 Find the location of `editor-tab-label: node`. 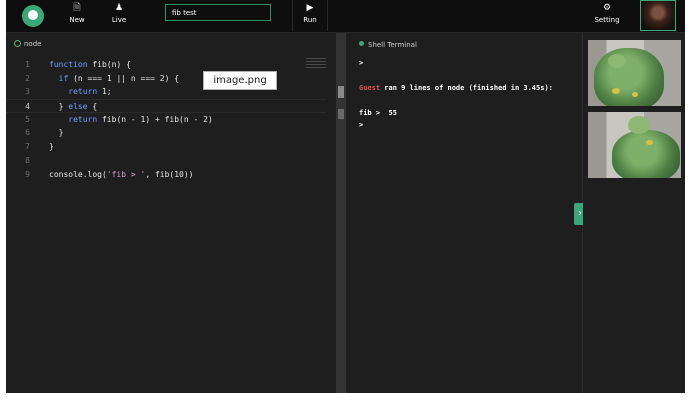

editor-tab-label: node is located at coordinates (33, 44).